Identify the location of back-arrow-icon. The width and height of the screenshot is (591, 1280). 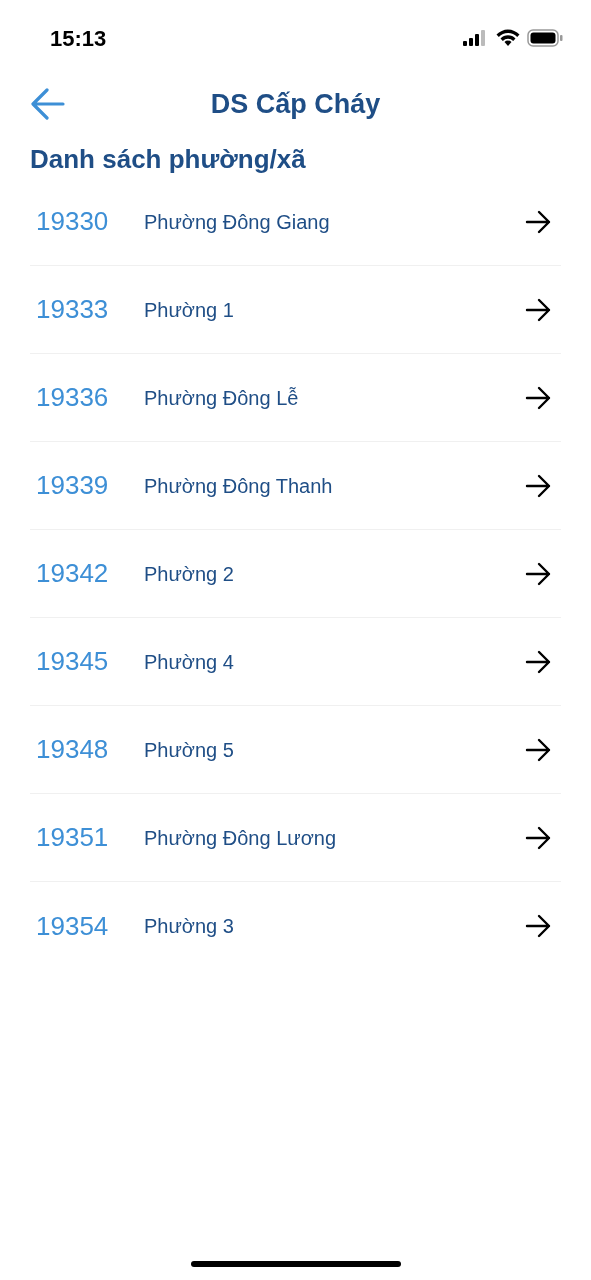
(48, 104).